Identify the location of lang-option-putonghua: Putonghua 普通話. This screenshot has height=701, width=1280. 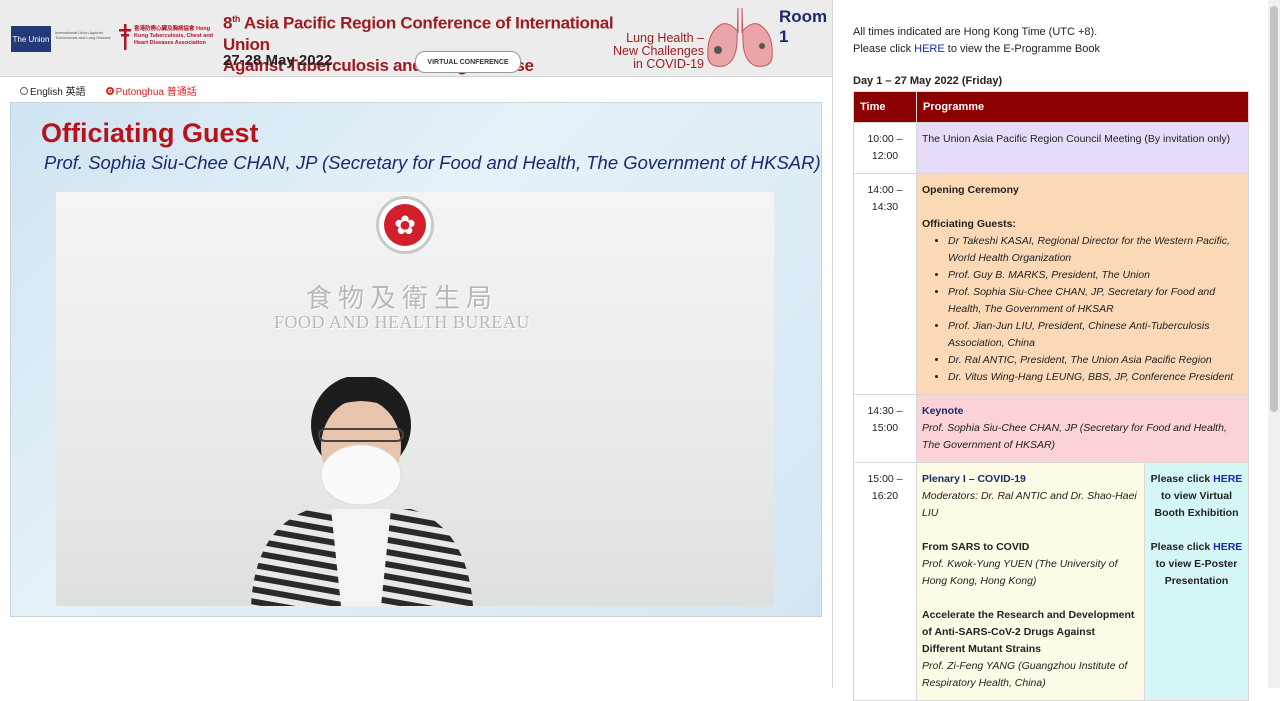
(151, 90).